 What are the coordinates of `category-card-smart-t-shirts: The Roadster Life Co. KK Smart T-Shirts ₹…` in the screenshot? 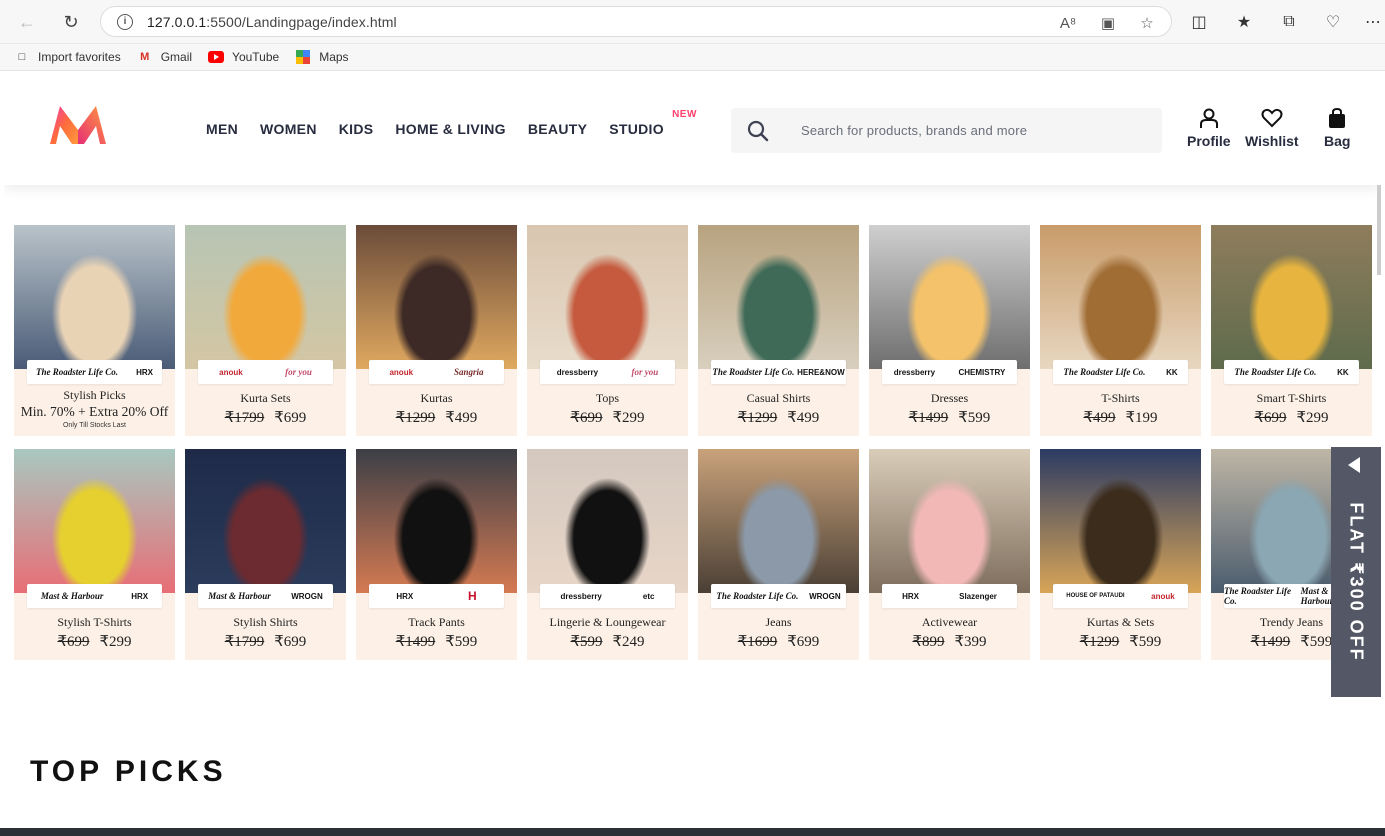 It's located at (1291, 330).